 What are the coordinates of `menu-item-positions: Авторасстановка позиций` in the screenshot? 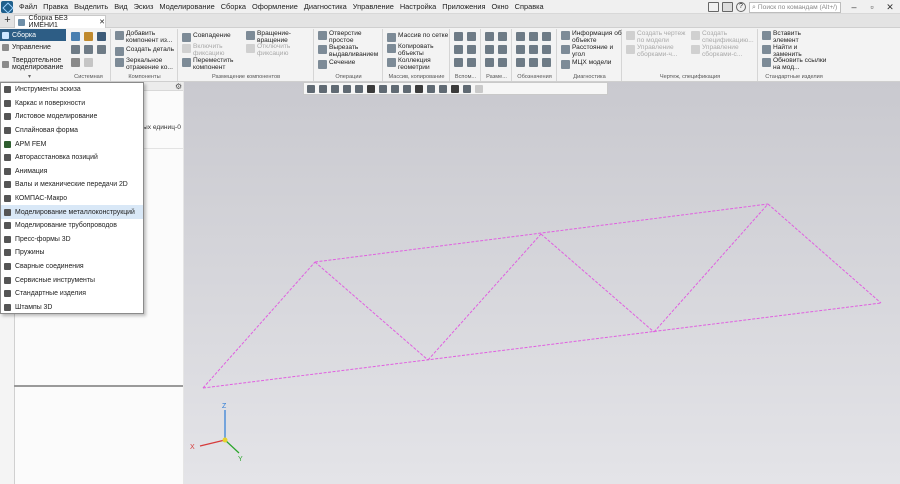 It's located at (72, 158).